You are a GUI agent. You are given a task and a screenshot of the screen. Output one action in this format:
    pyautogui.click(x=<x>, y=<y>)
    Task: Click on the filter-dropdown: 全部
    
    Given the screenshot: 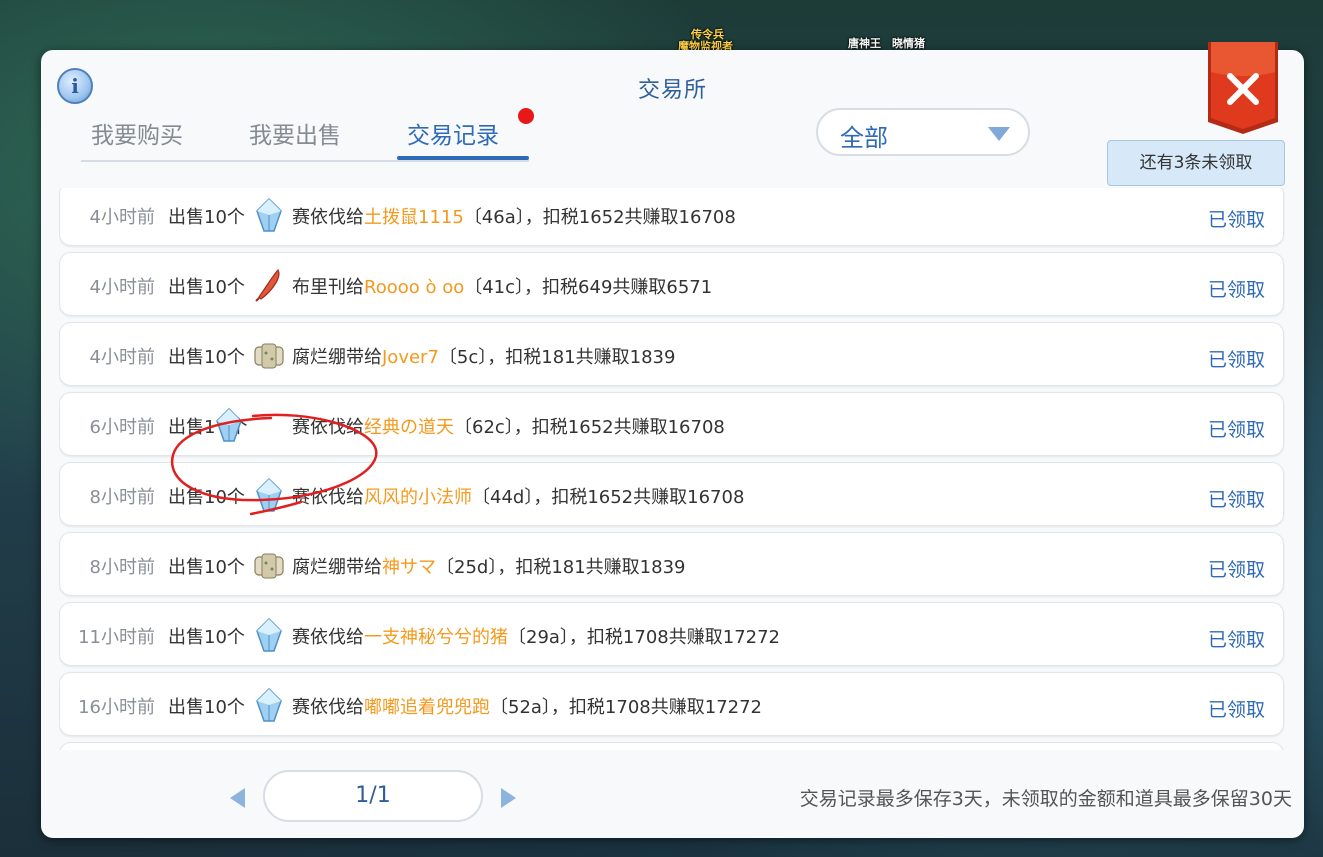 What is the action you would take?
    pyautogui.click(x=923, y=132)
    